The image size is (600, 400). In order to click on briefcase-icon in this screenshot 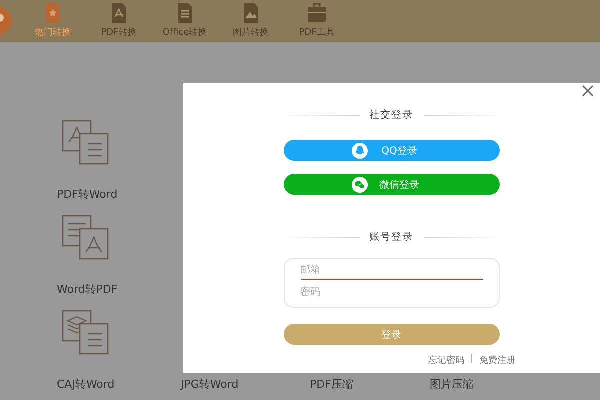, I will do `click(317, 13)`.